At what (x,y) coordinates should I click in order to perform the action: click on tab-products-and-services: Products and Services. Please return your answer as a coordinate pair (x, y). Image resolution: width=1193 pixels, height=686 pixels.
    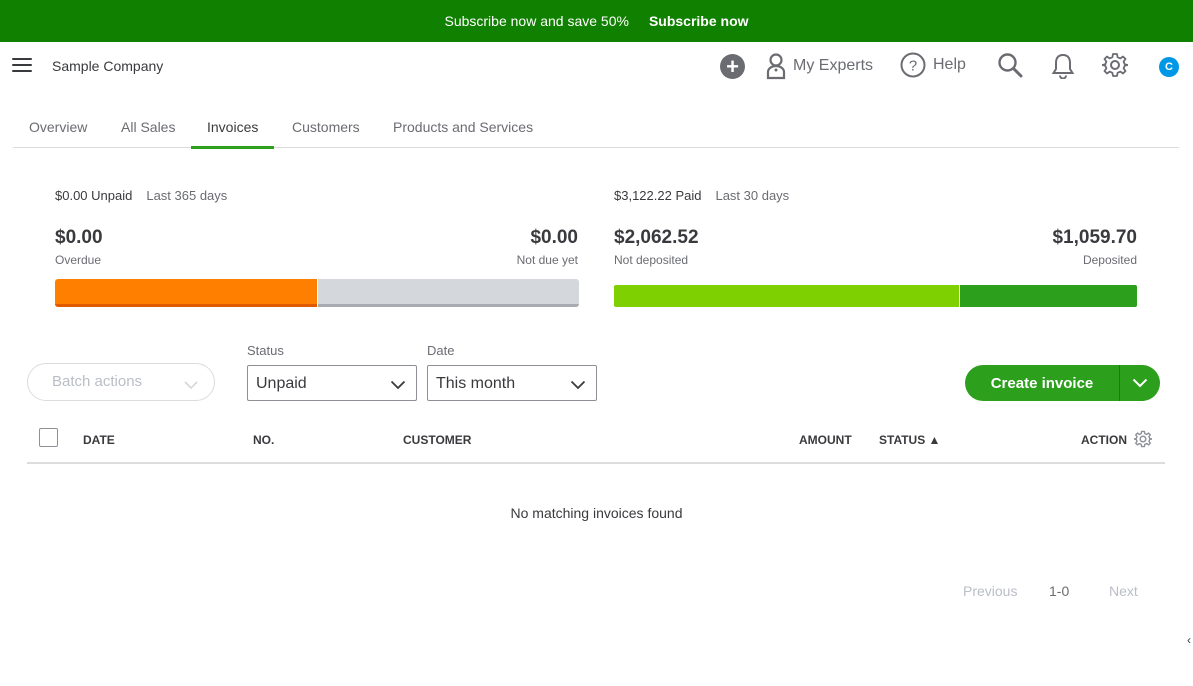
    Looking at the image, I should click on (463, 133).